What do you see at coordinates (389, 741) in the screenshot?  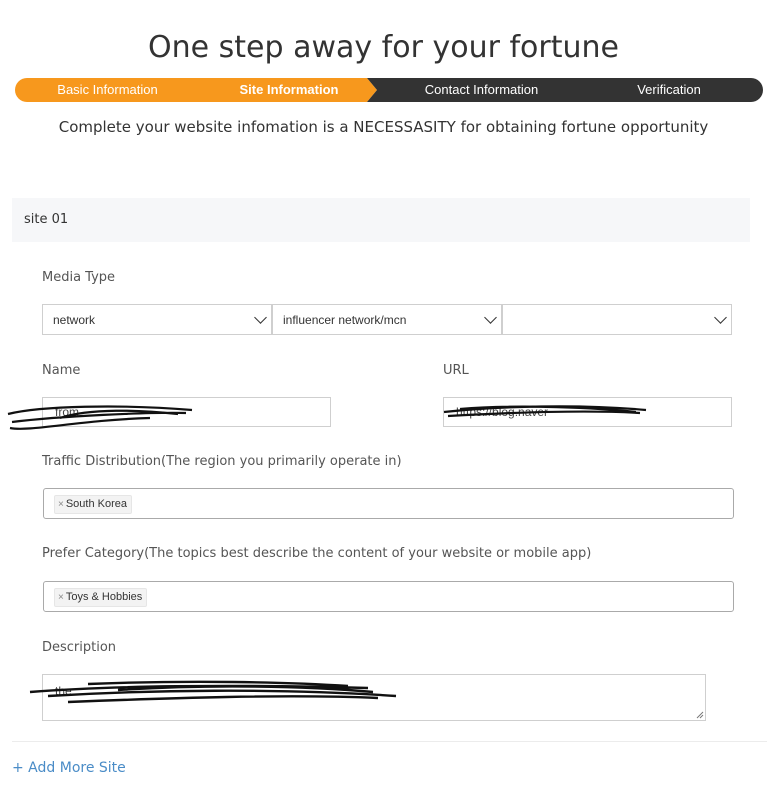 I see `section-divider` at bounding box center [389, 741].